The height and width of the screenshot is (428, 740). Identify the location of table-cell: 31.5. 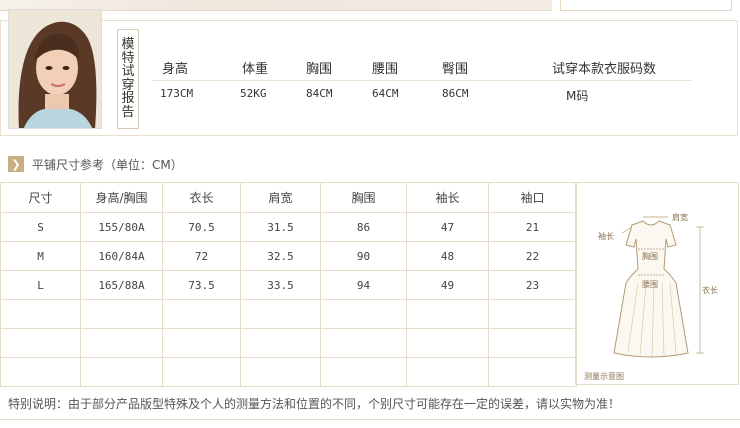
(280, 227).